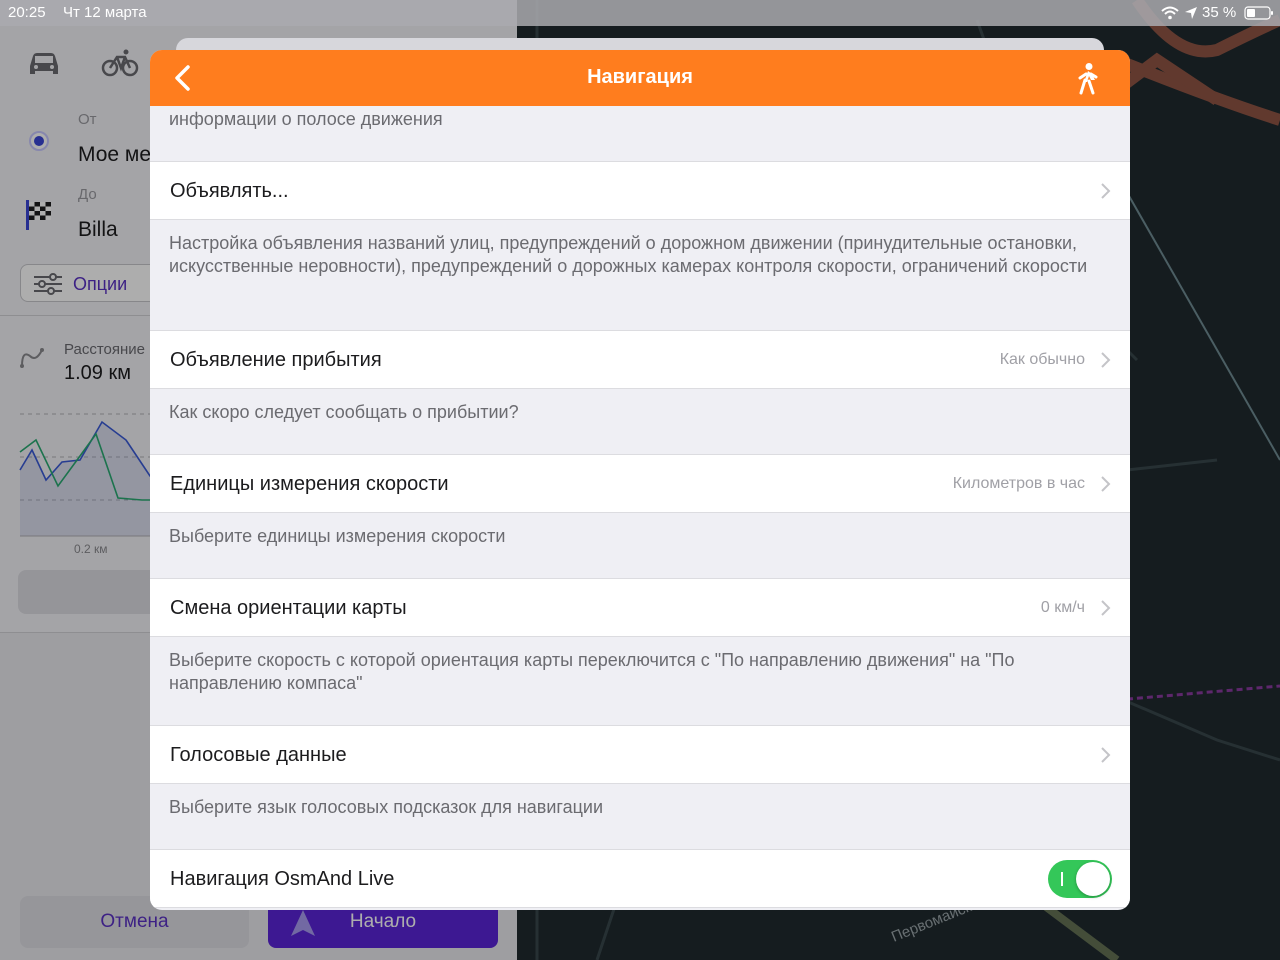  I want to click on setting-arrival-announcement: Объявление прибытия Как обычно, so click(640, 359).